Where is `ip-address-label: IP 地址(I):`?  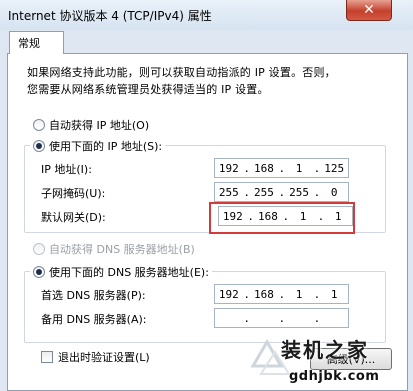
ip-address-label: IP 地址(I): is located at coordinates (66, 169).